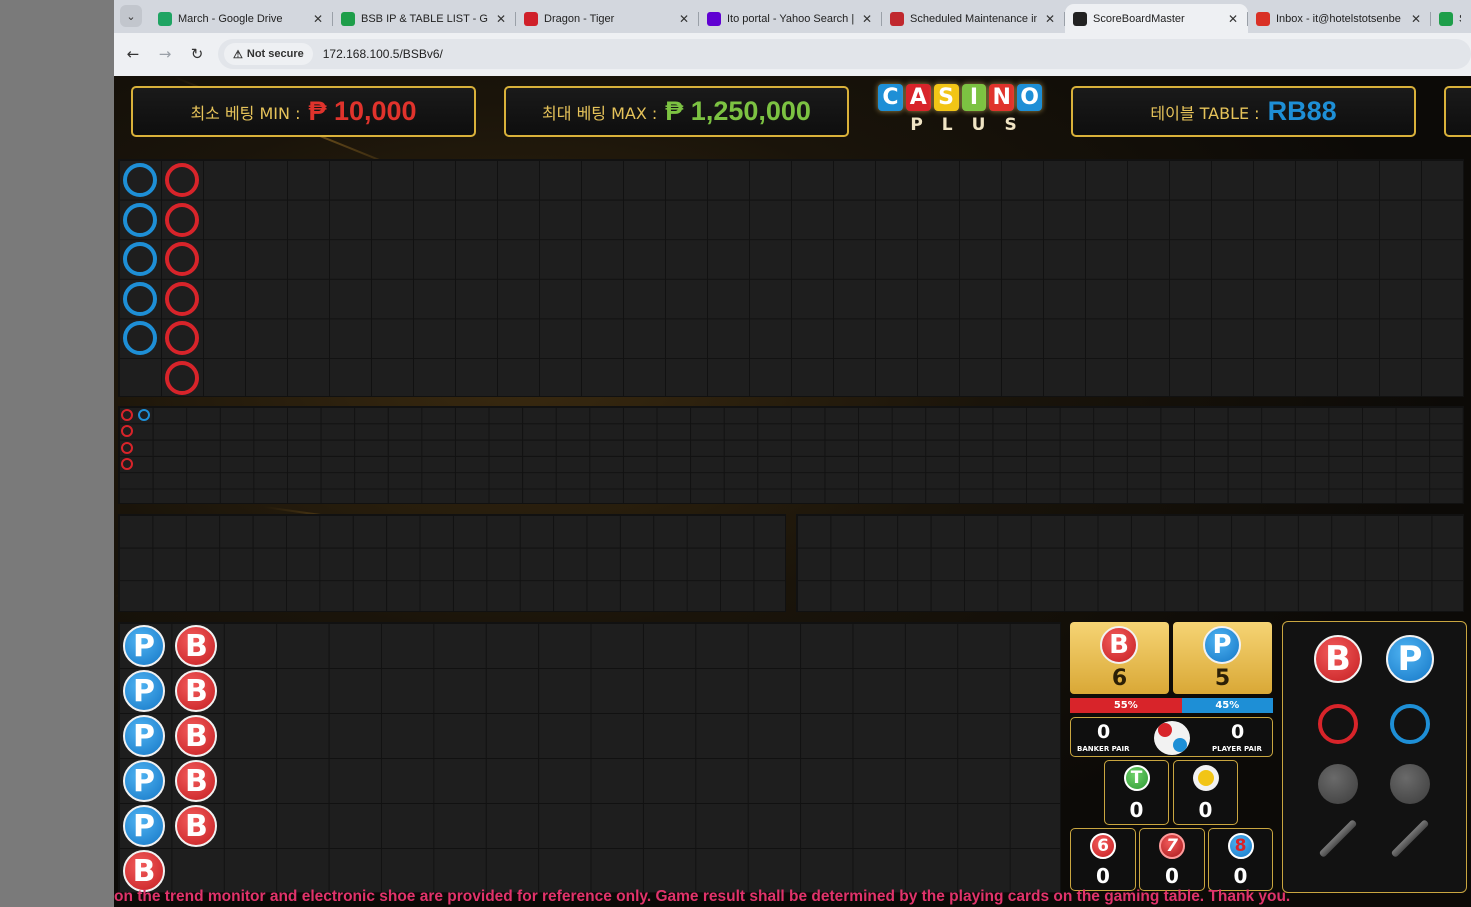  What do you see at coordinates (1172, 859) in the screenshot?
I see `seven-panel: 7 0` at bounding box center [1172, 859].